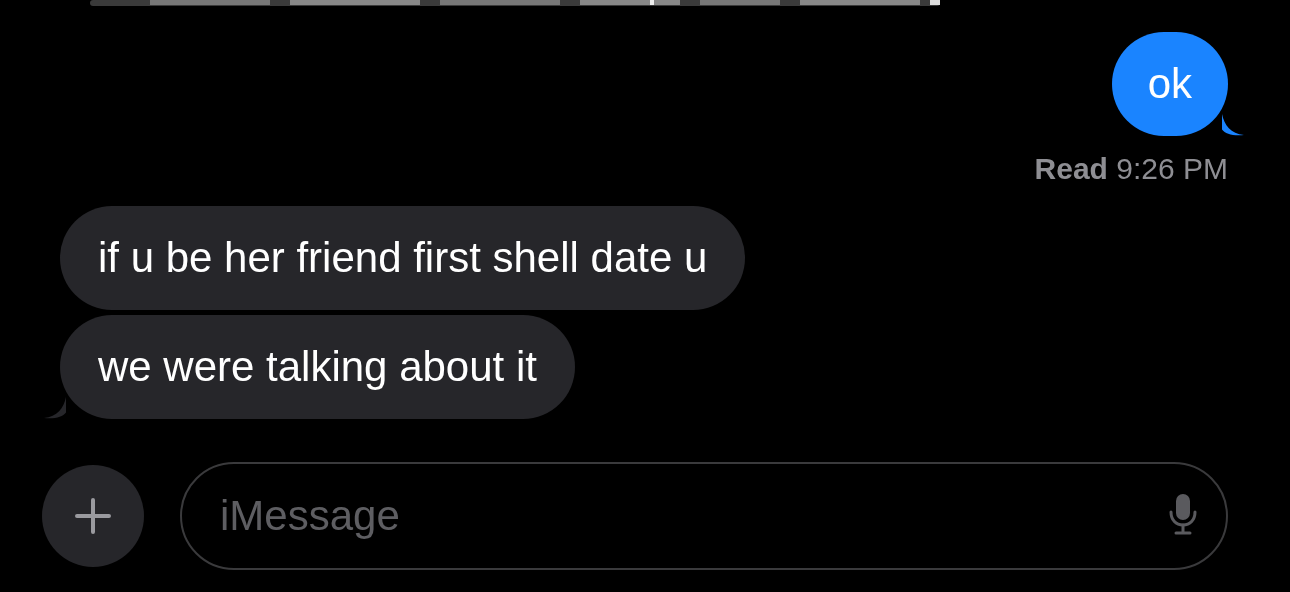  I want to click on plus-icon, so click(93, 516).